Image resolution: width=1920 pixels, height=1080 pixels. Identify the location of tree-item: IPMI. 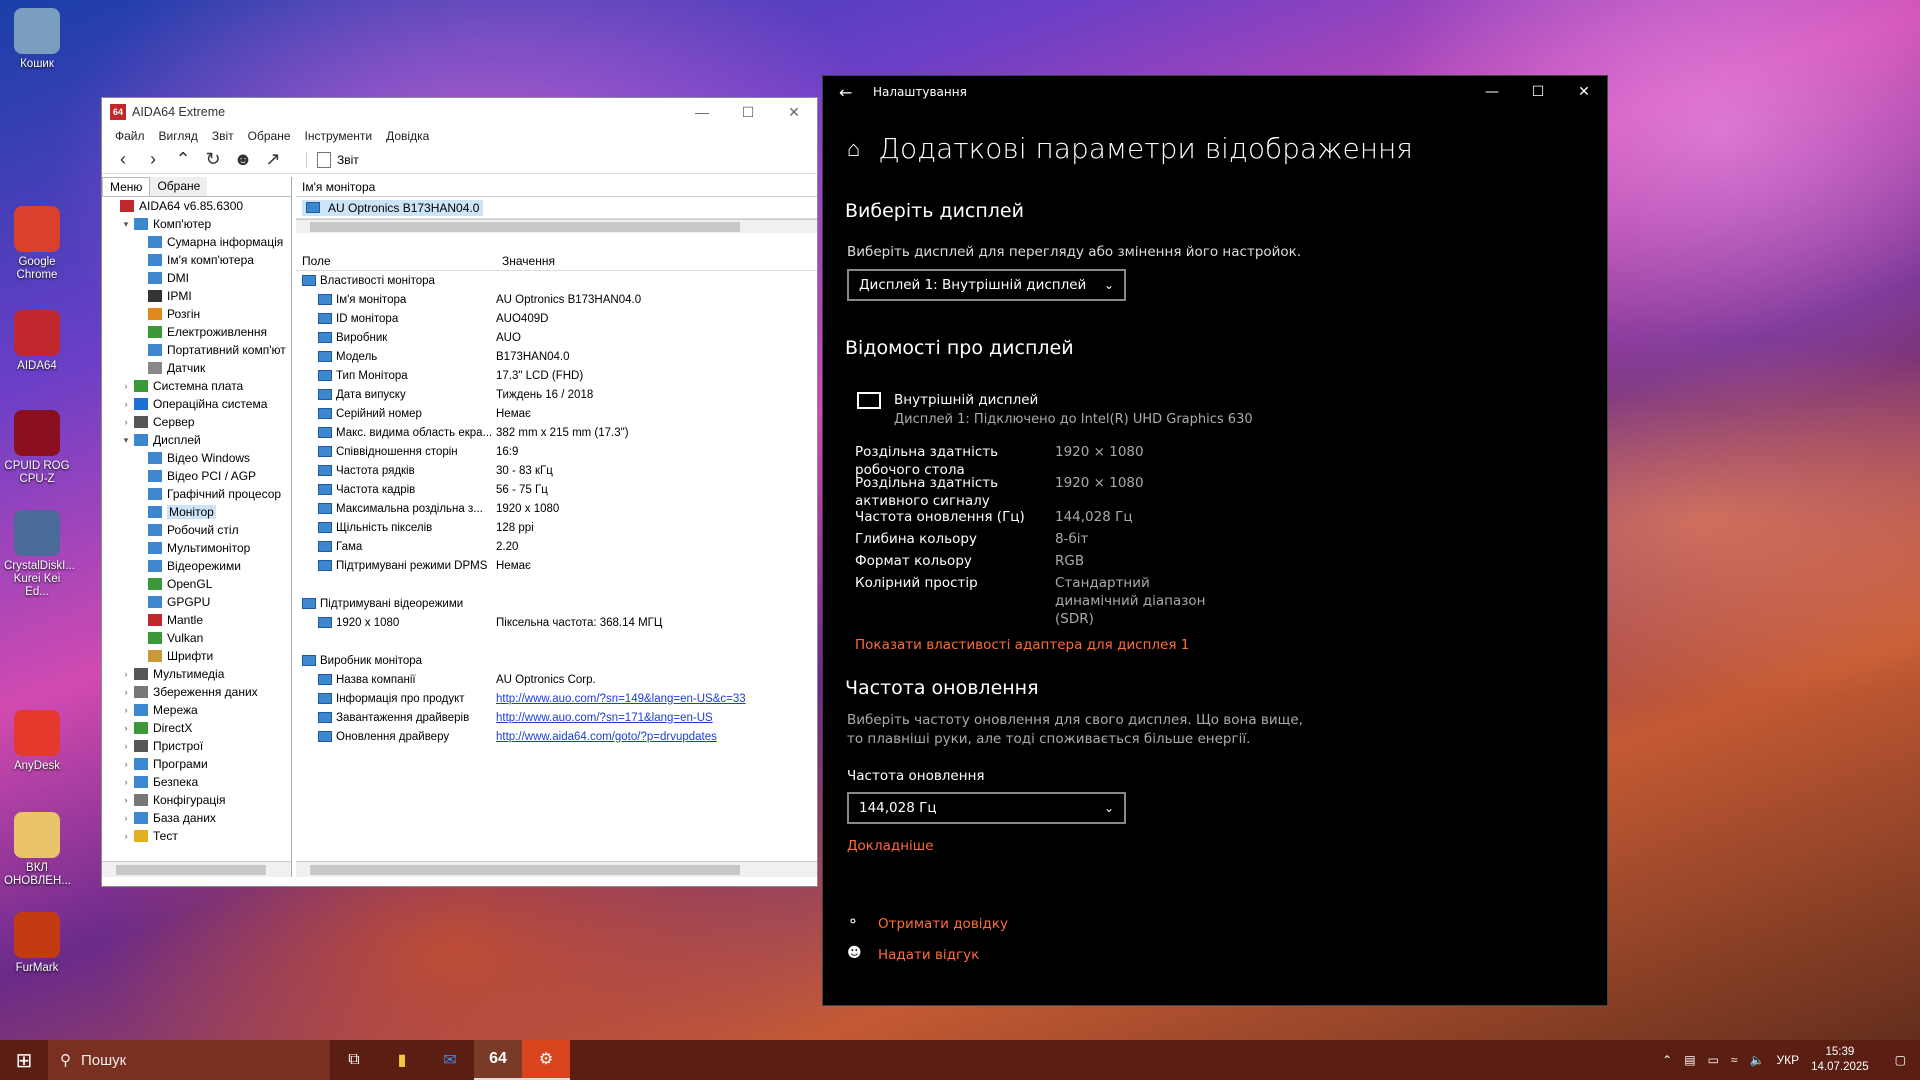
(196, 296).